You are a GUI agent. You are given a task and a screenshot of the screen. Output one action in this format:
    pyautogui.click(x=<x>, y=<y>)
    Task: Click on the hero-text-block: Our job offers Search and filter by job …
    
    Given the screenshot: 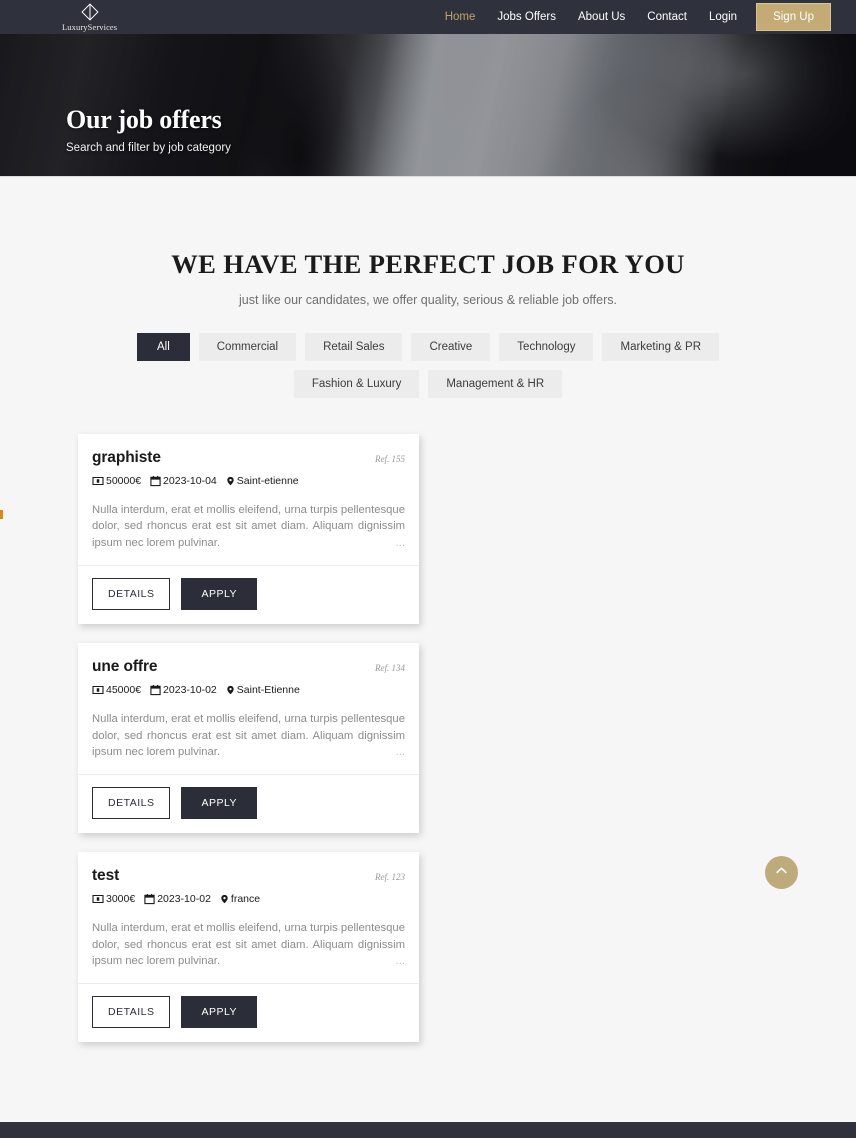 What is the action you would take?
    pyautogui.click(x=148, y=129)
    